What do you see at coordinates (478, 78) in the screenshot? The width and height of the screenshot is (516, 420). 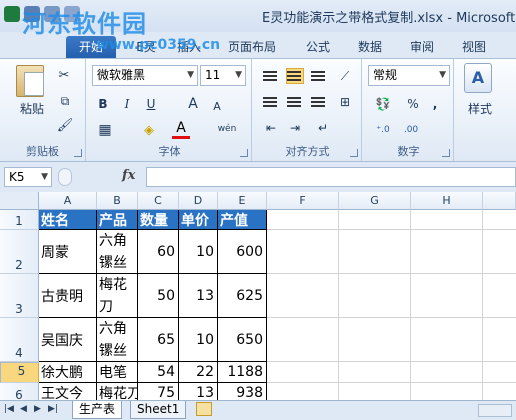 I see `styles-icon: A` at bounding box center [478, 78].